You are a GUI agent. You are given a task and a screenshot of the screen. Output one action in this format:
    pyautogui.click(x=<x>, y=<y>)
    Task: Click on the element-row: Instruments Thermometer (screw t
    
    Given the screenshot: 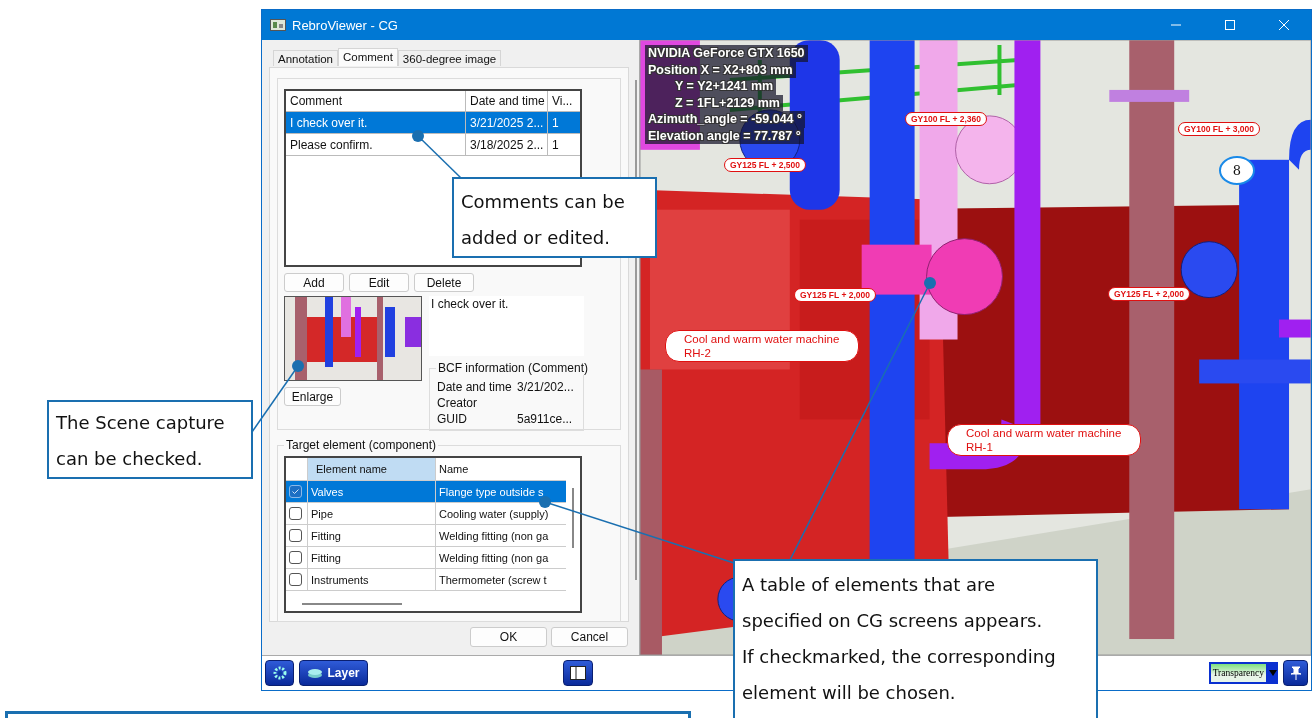 What is the action you would take?
    pyautogui.click(x=426, y=580)
    